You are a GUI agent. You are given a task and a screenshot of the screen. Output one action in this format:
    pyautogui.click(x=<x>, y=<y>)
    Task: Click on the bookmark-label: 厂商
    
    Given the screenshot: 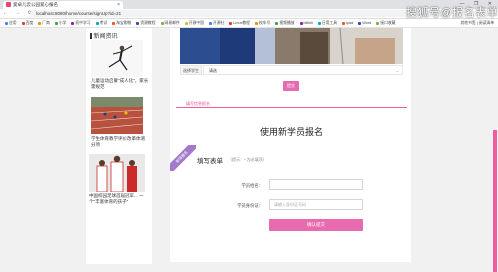 What is the action you would take?
    pyautogui.click(x=46, y=23)
    